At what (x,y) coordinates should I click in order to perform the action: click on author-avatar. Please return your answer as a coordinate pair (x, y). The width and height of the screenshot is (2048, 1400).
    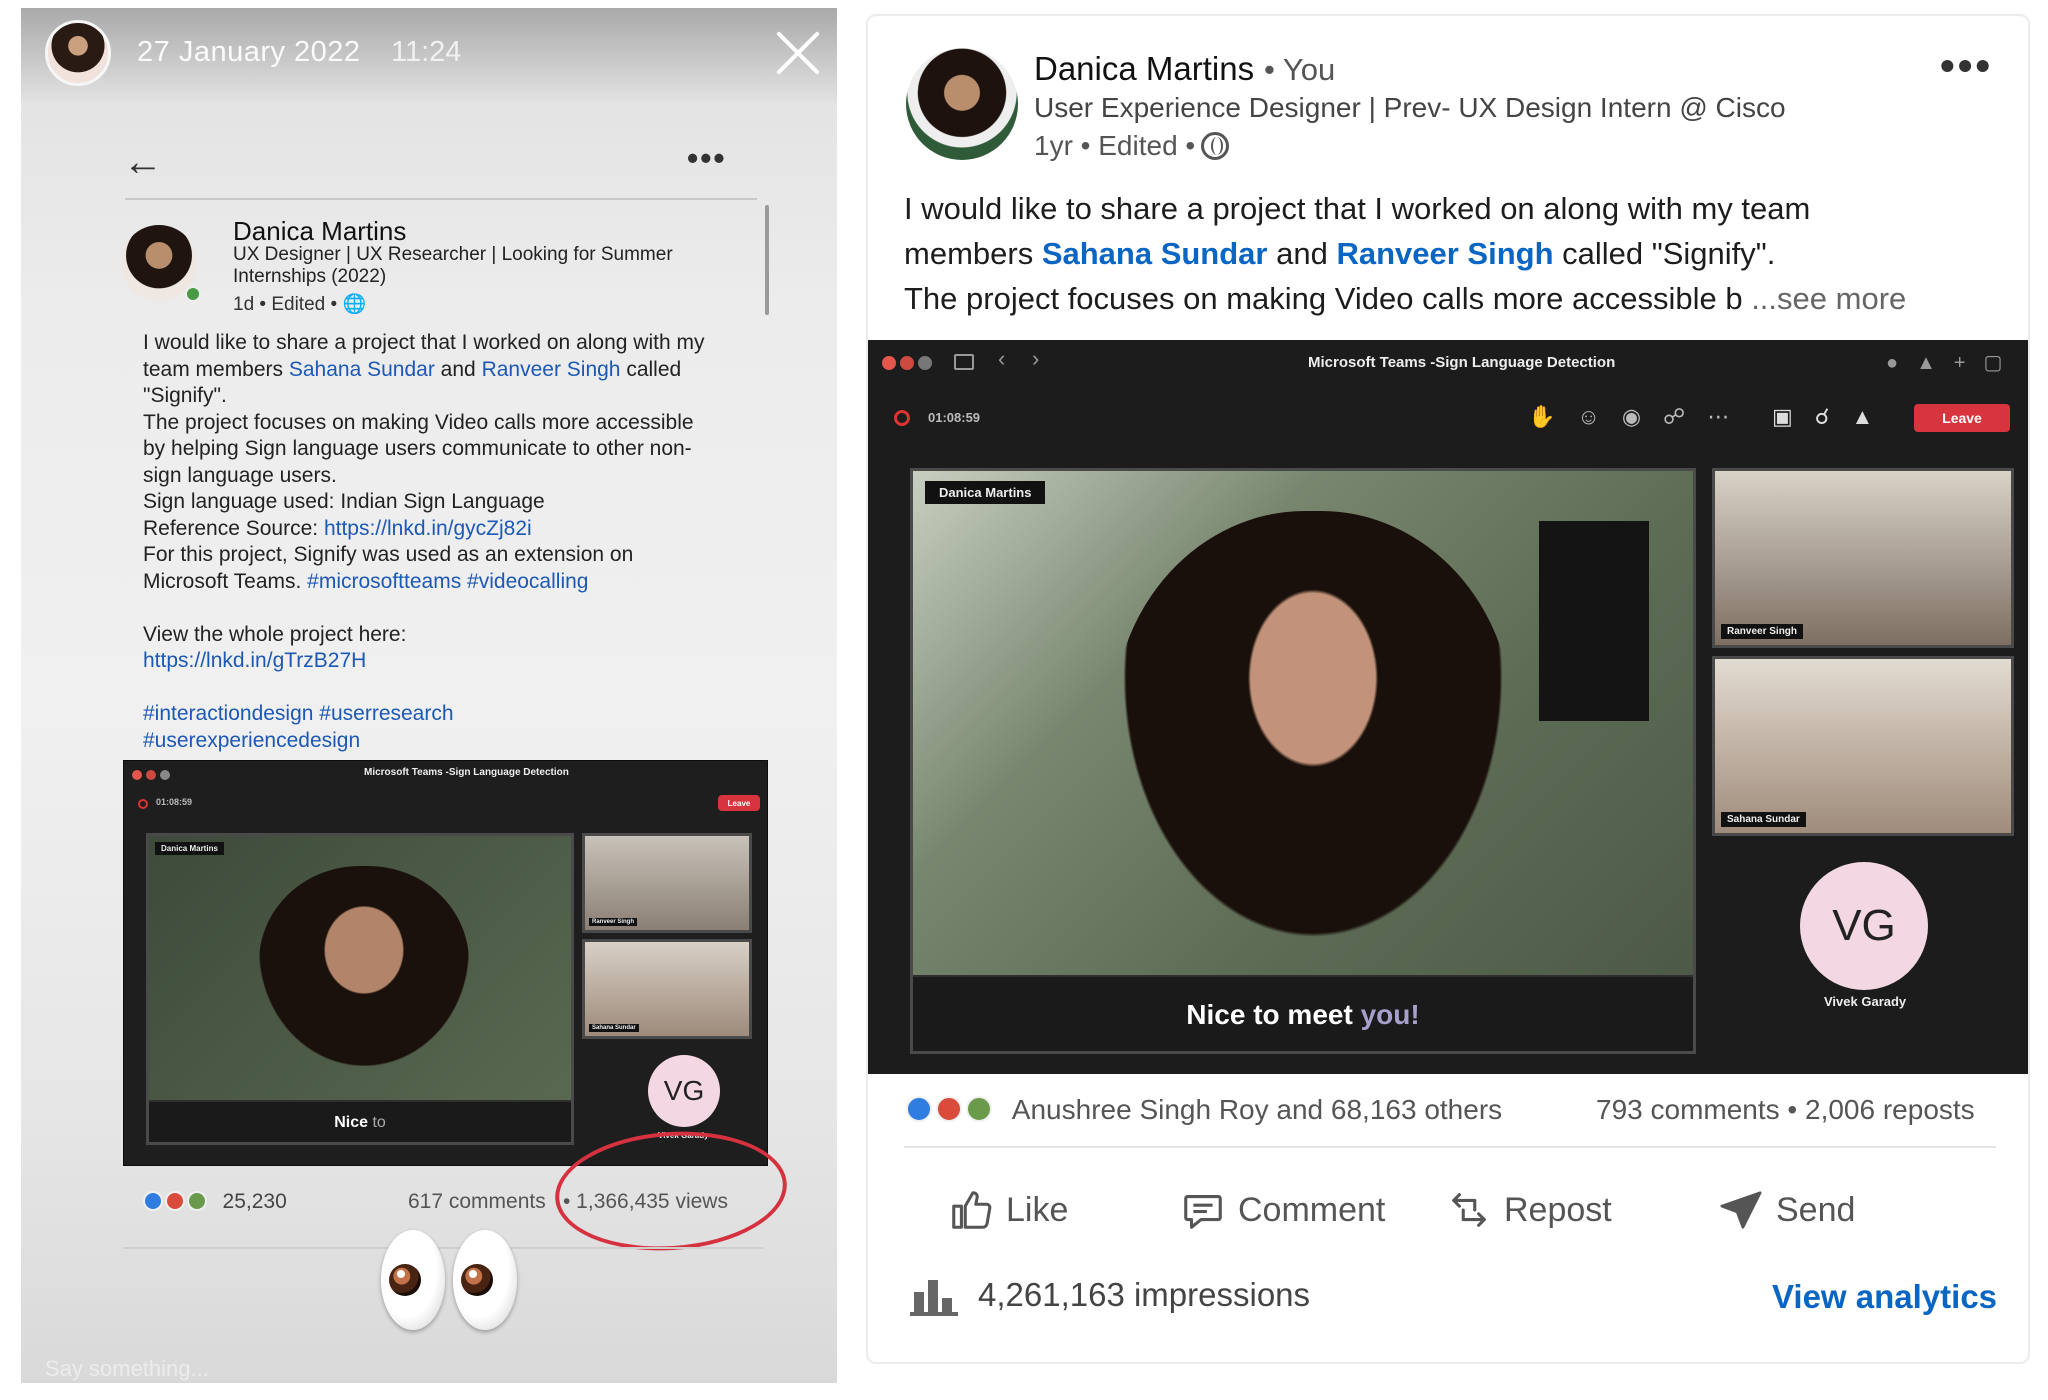
    Looking at the image, I should click on (962, 104).